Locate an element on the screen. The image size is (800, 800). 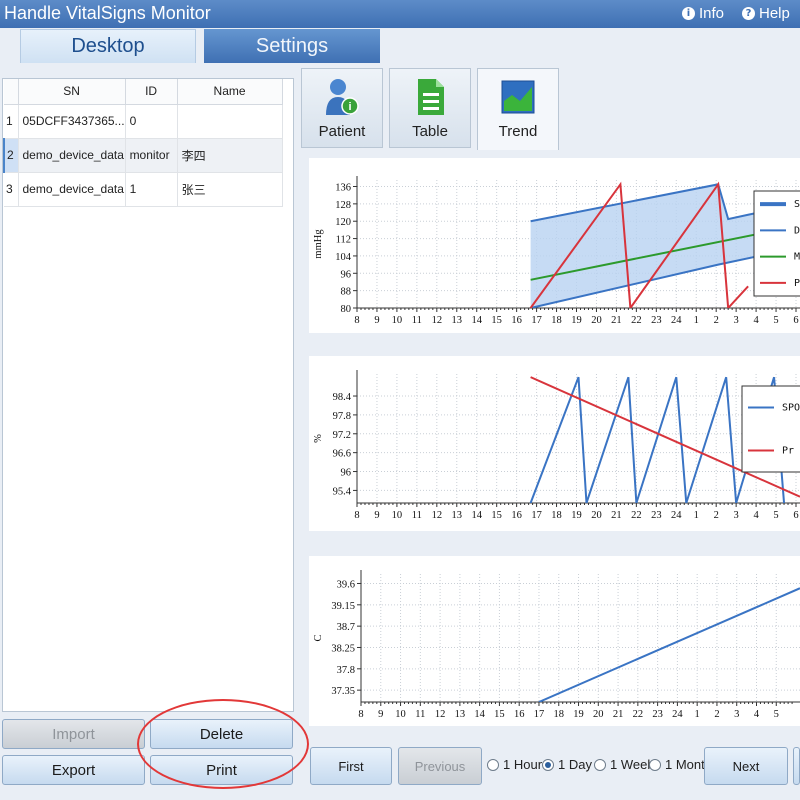
trend-chart-icon is located at coordinates (518, 97).